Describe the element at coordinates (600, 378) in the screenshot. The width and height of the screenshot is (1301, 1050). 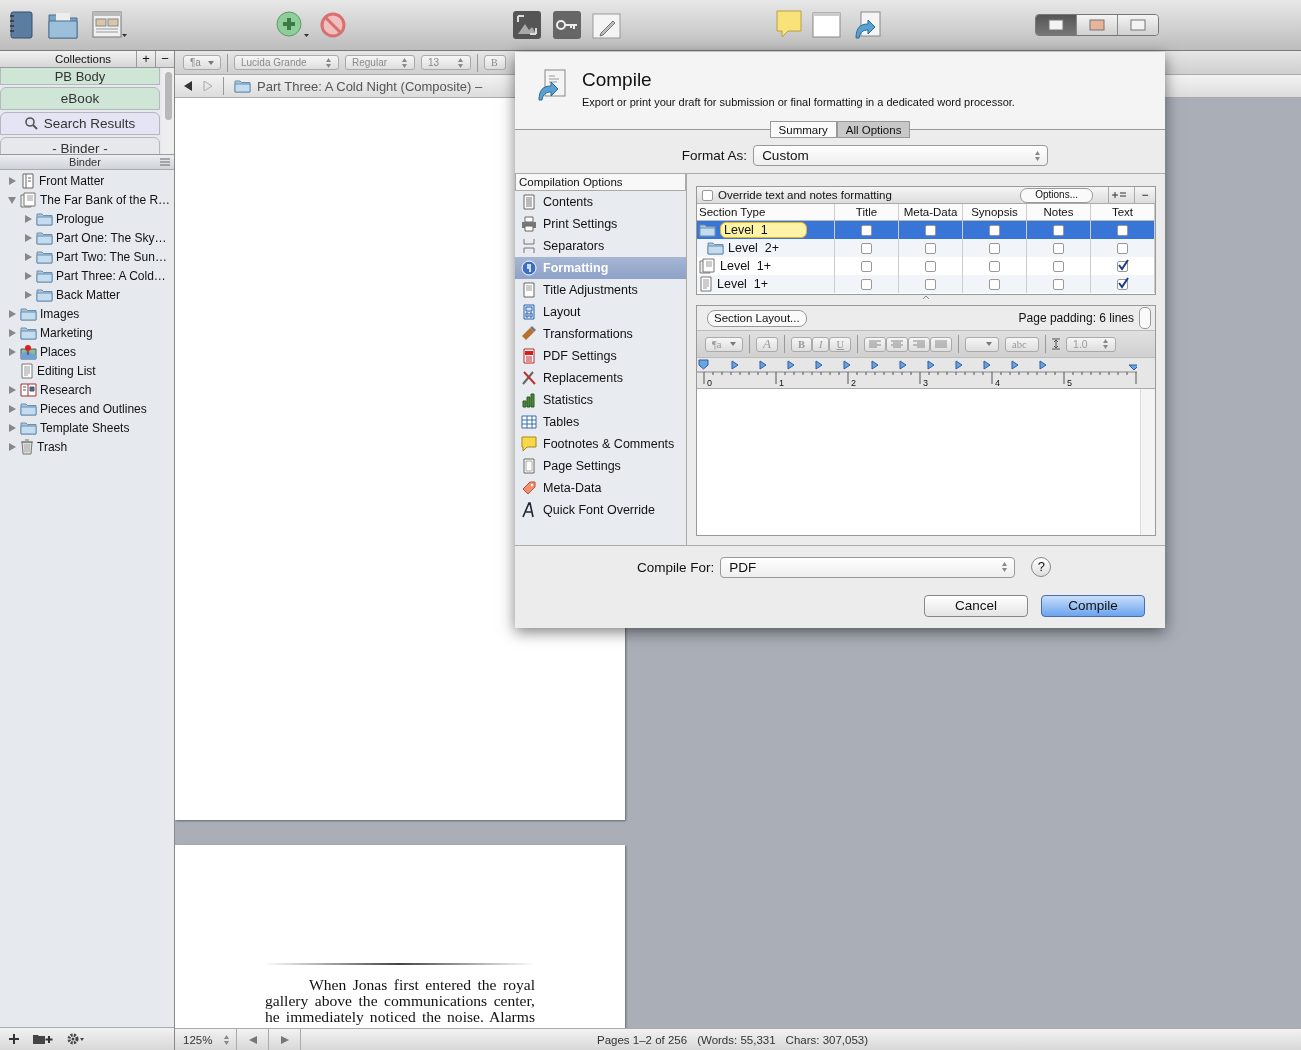
I see `option-item: Replacements` at that location.